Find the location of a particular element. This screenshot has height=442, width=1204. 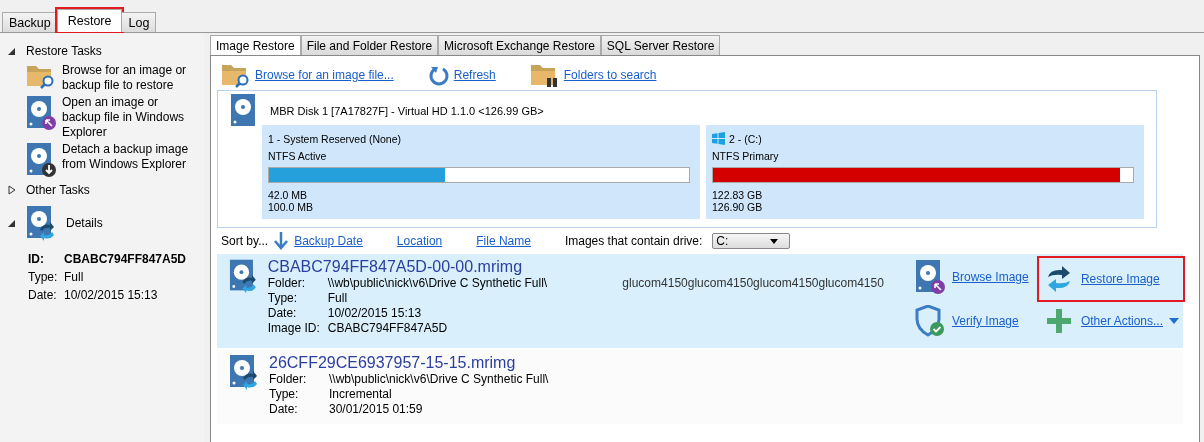

field-value: Incremental is located at coordinates (361, 394).